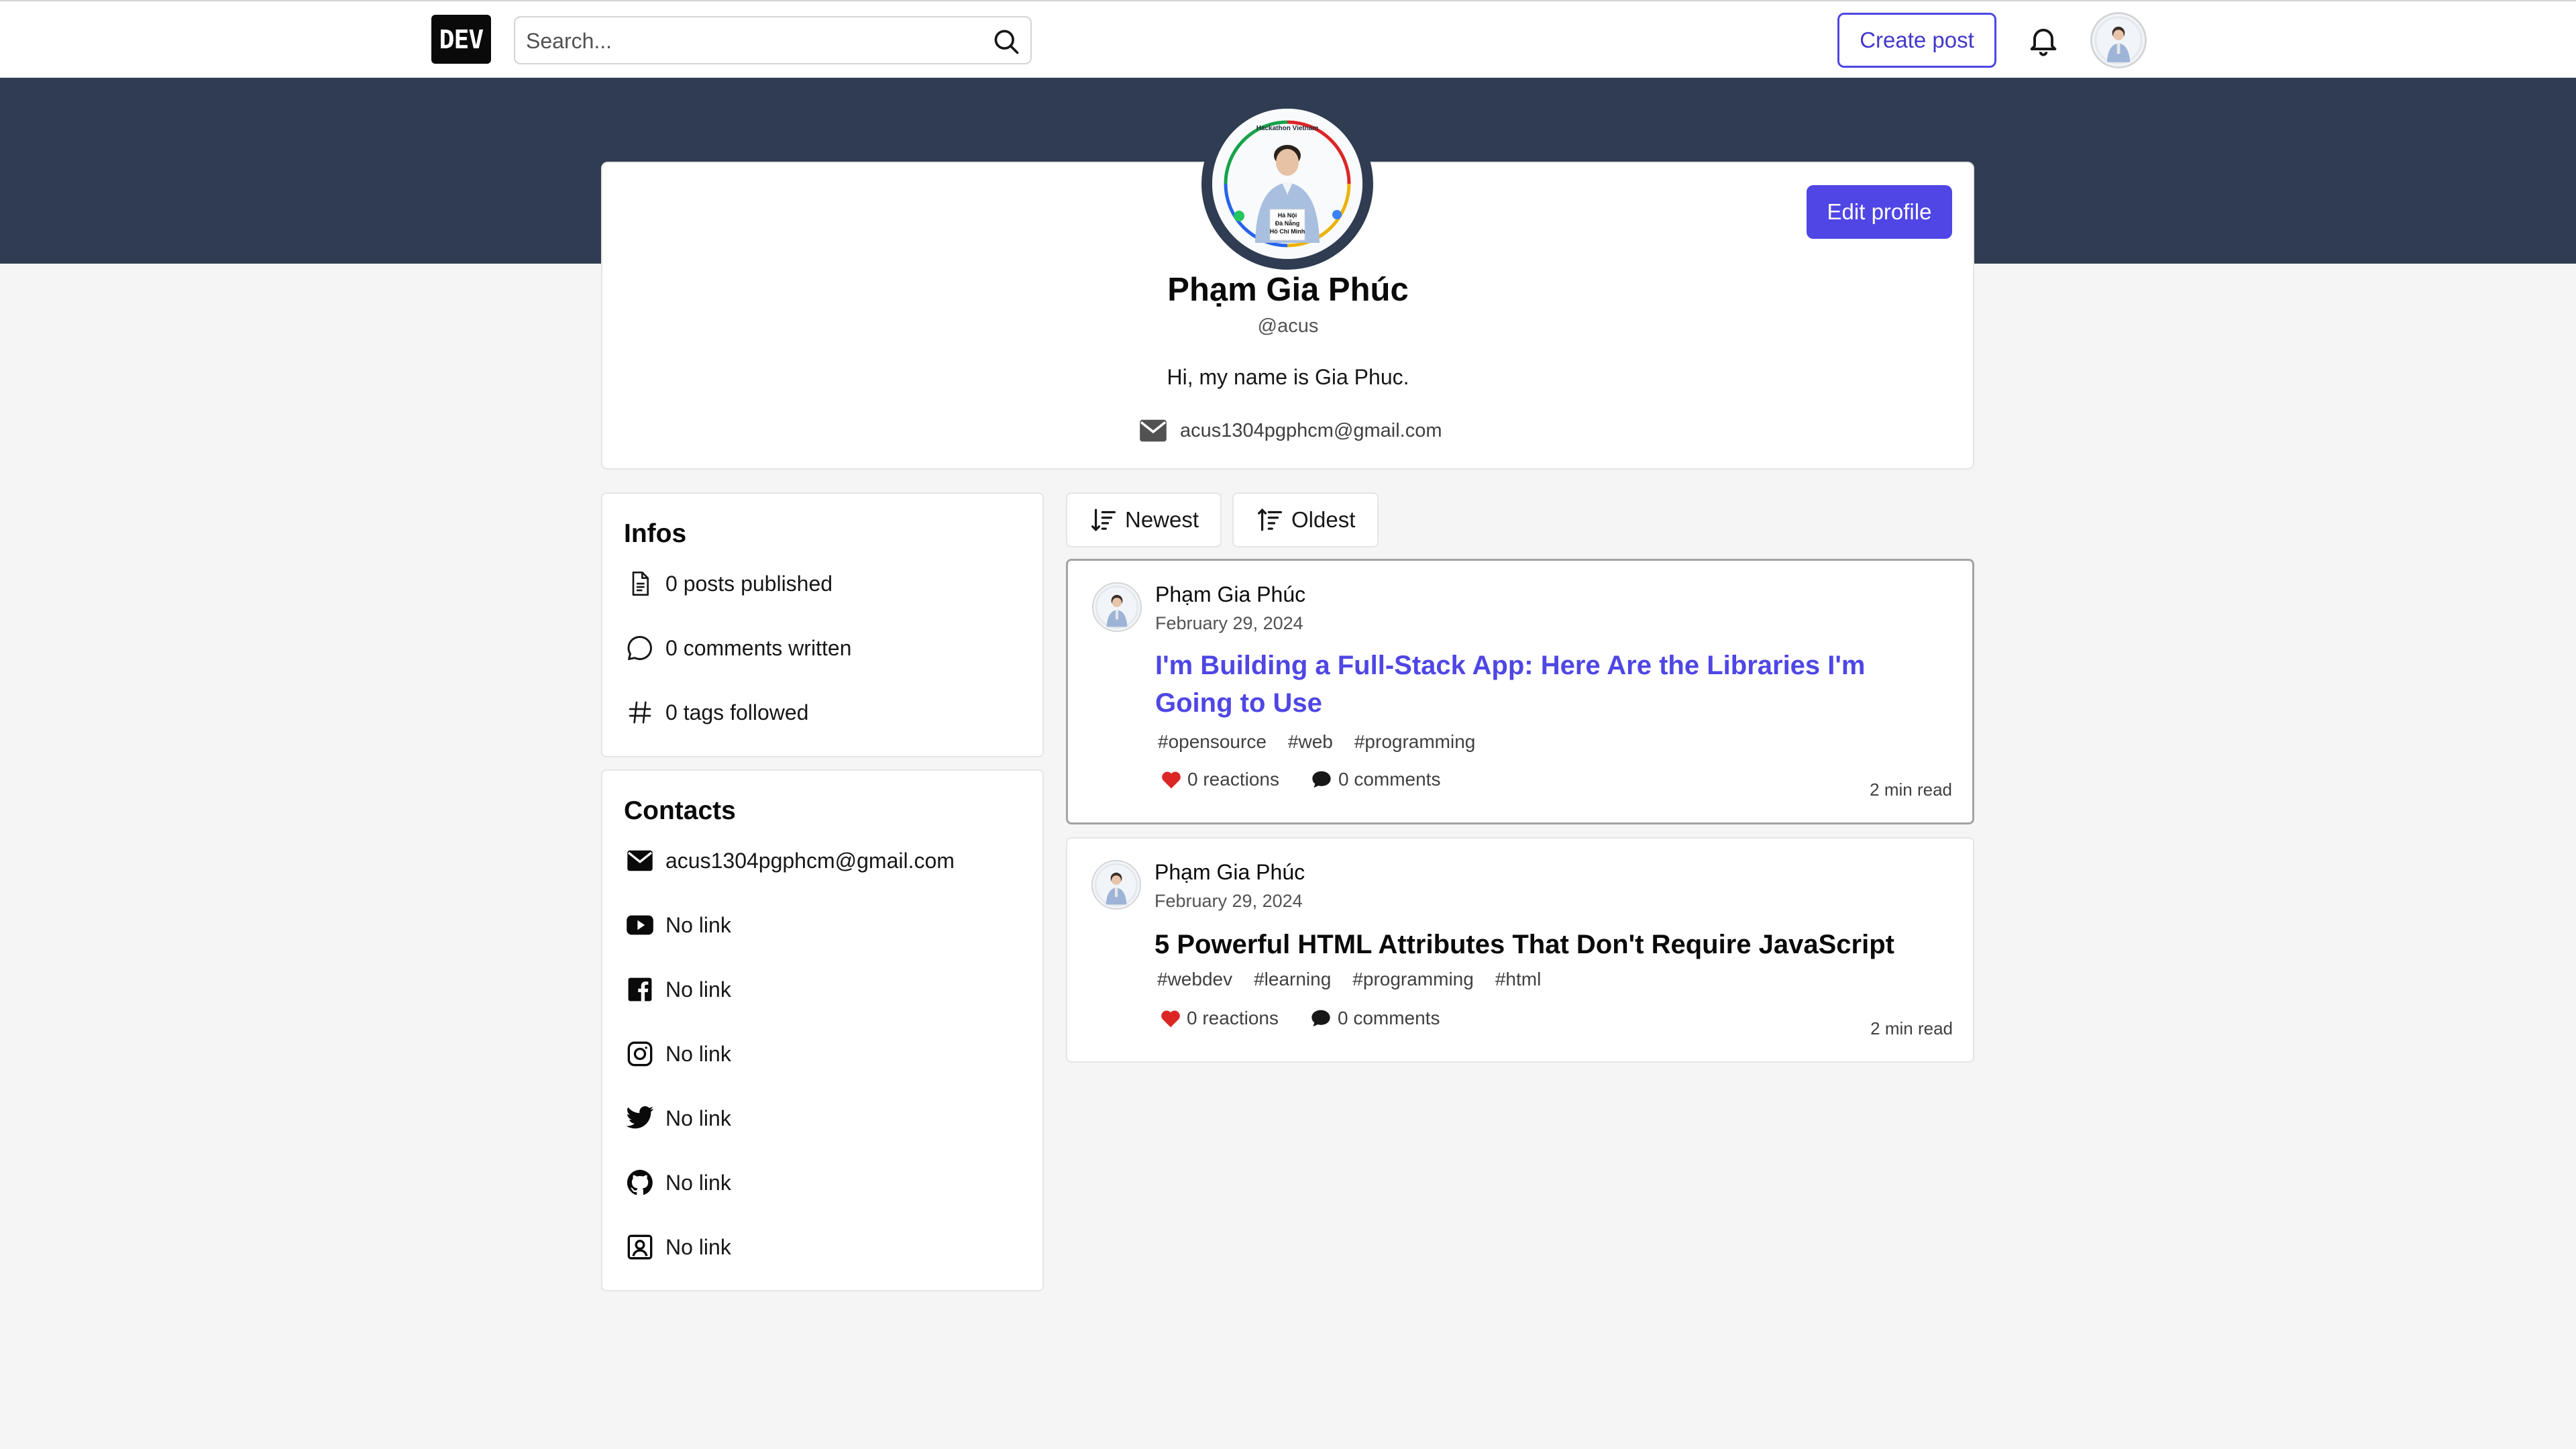 The image size is (2576, 1449). I want to click on avatar-badge-line: Hà Nội, so click(1287, 215).